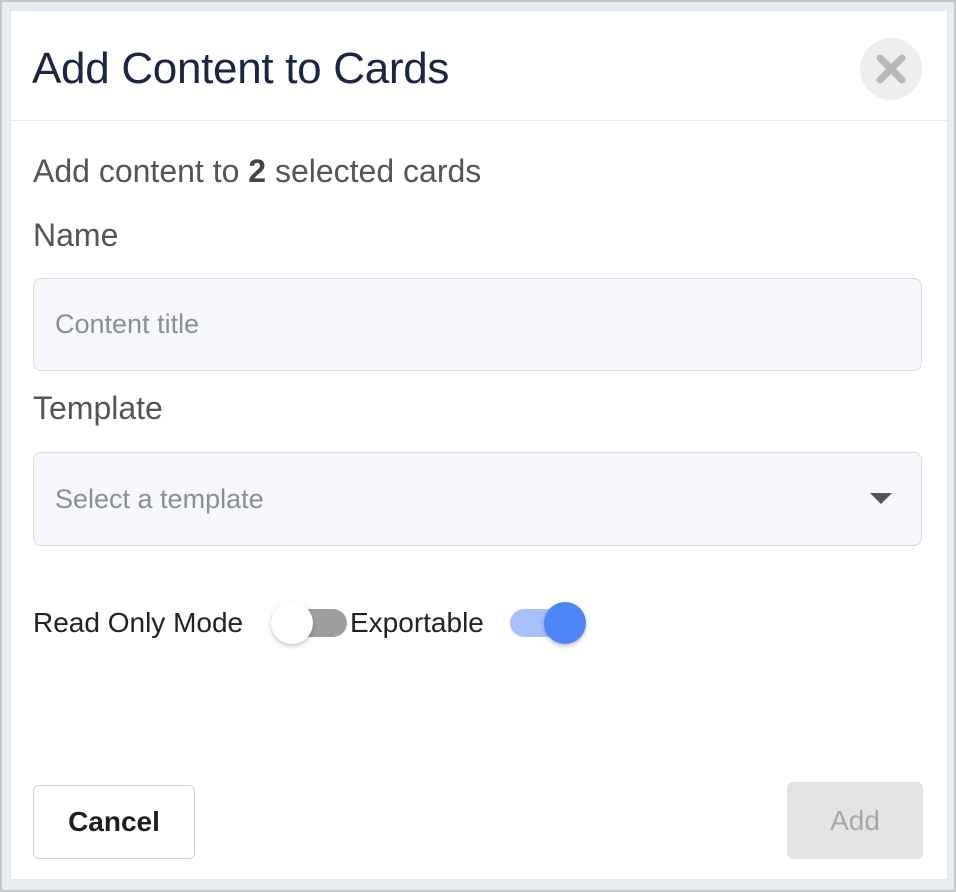 This screenshot has width=956, height=892. I want to click on selected-count: 2, so click(257, 171).